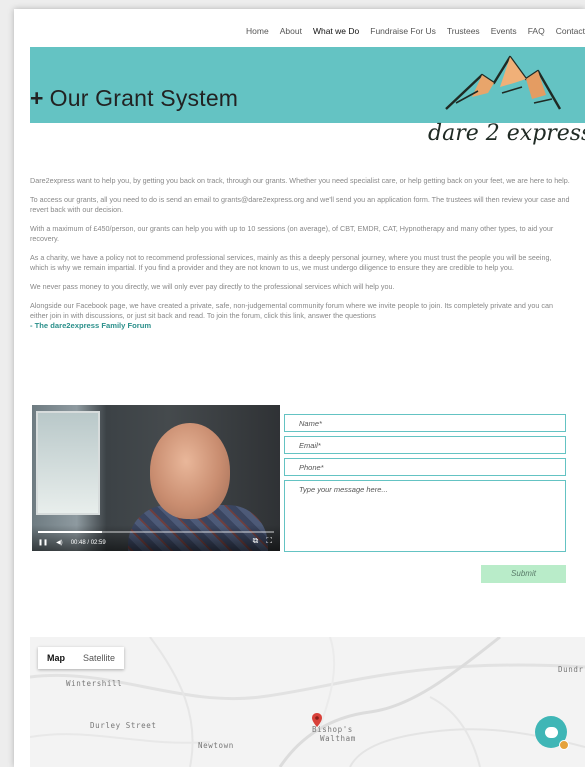  I want to click on video-controls-left: ❚❚ ◀) 00:48 / 02:59, so click(72, 543).